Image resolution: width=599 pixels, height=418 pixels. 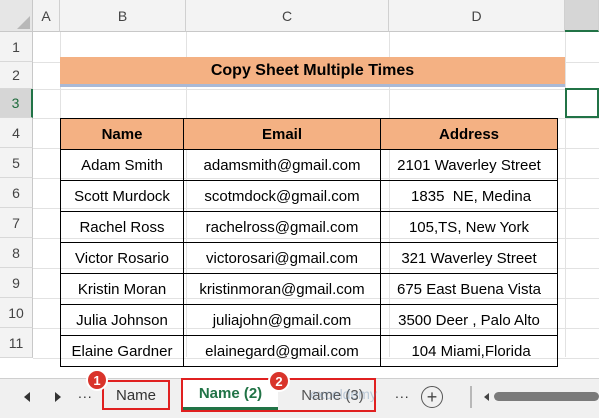 What do you see at coordinates (469, 227) in the screenshot?
I see `cell-address: 105,TS, New York` at bounding box center [469, 227].